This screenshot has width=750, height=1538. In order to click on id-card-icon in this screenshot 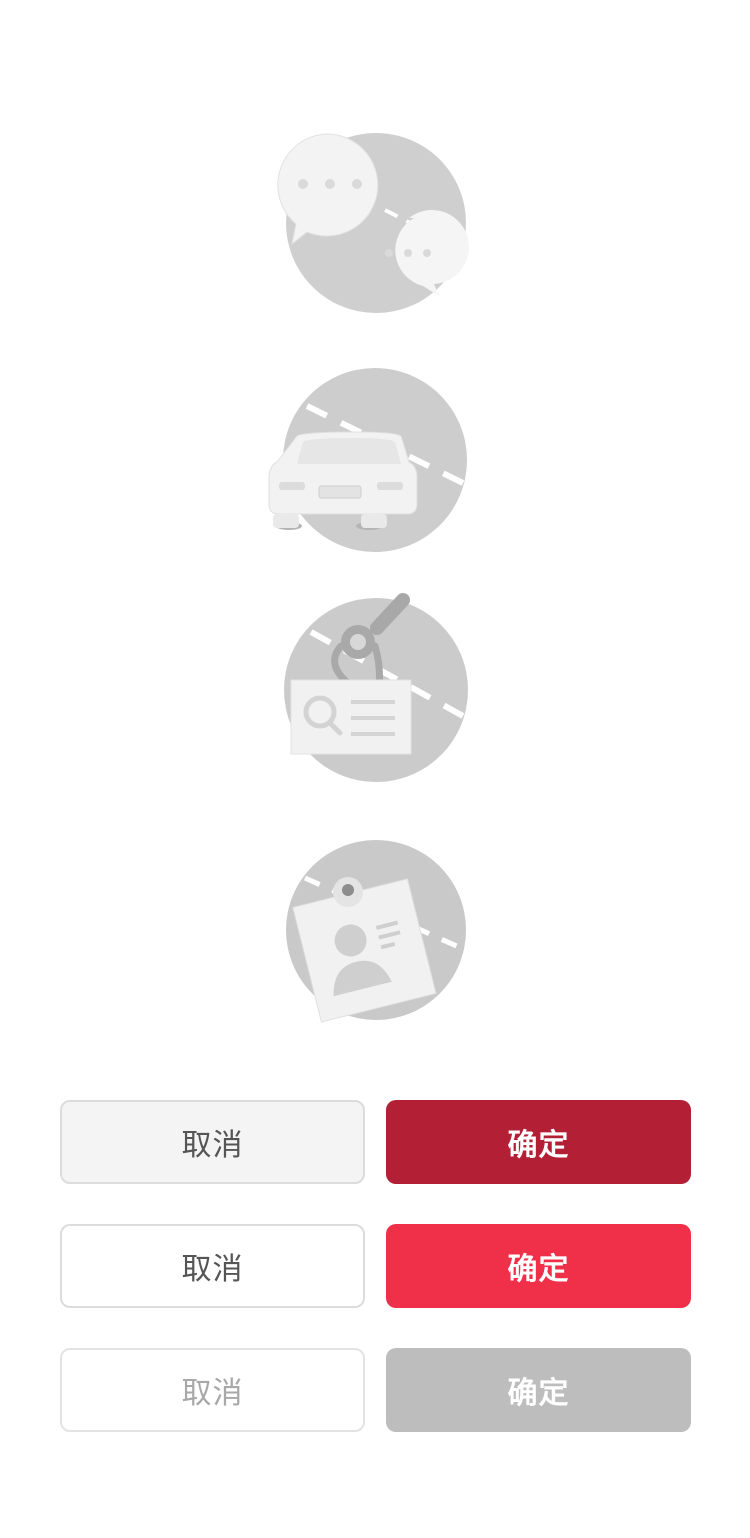, I will do `click(376, 931)`.